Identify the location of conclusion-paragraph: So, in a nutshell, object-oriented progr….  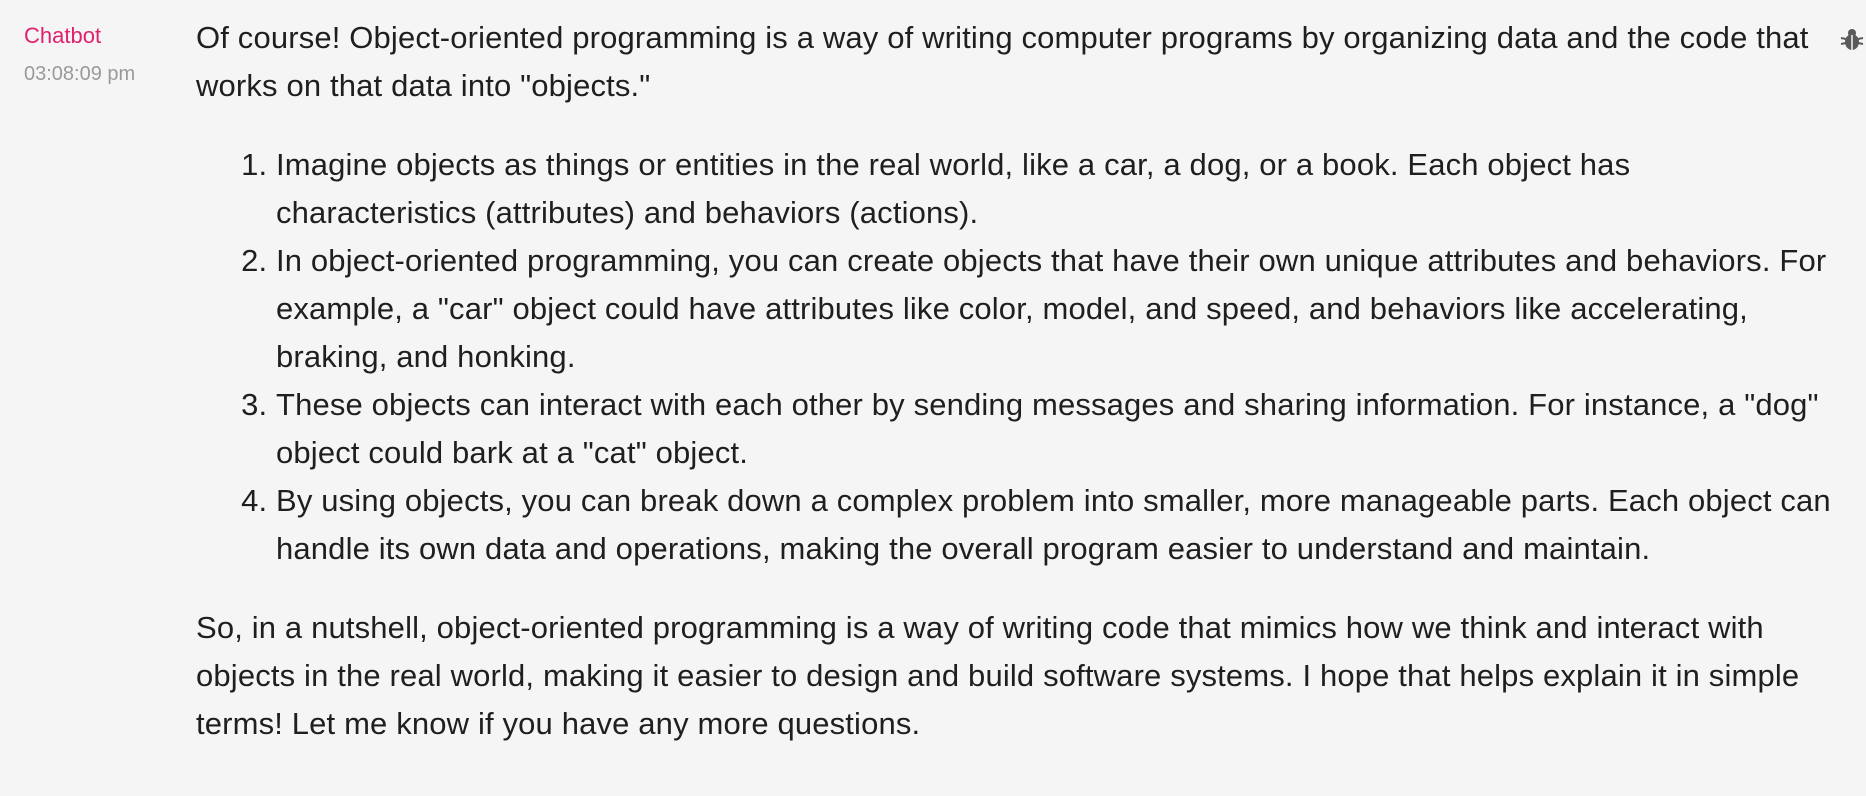
(998, 675).